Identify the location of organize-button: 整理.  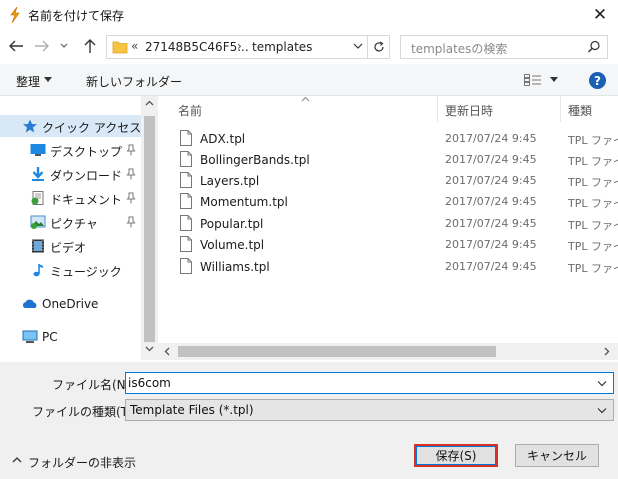
(28, 81).